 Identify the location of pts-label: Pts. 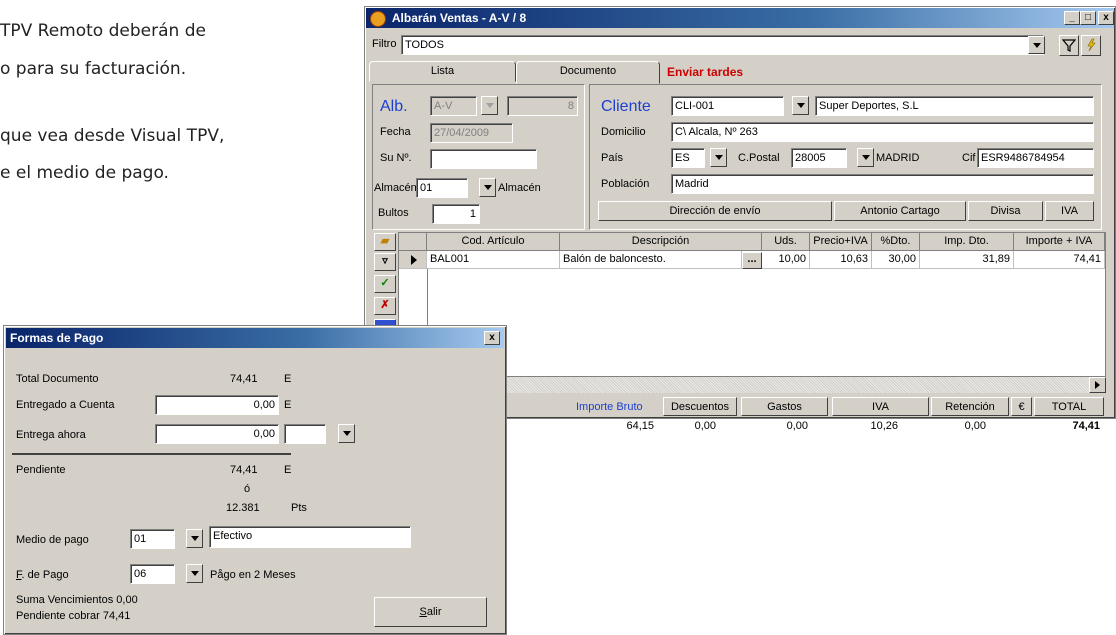
(299, 508).